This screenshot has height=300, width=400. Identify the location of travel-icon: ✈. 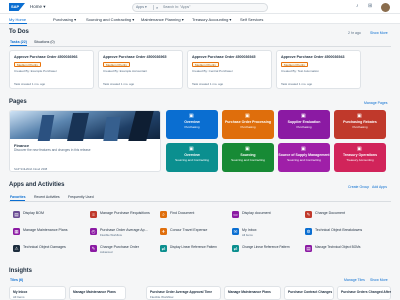
(163, 231).